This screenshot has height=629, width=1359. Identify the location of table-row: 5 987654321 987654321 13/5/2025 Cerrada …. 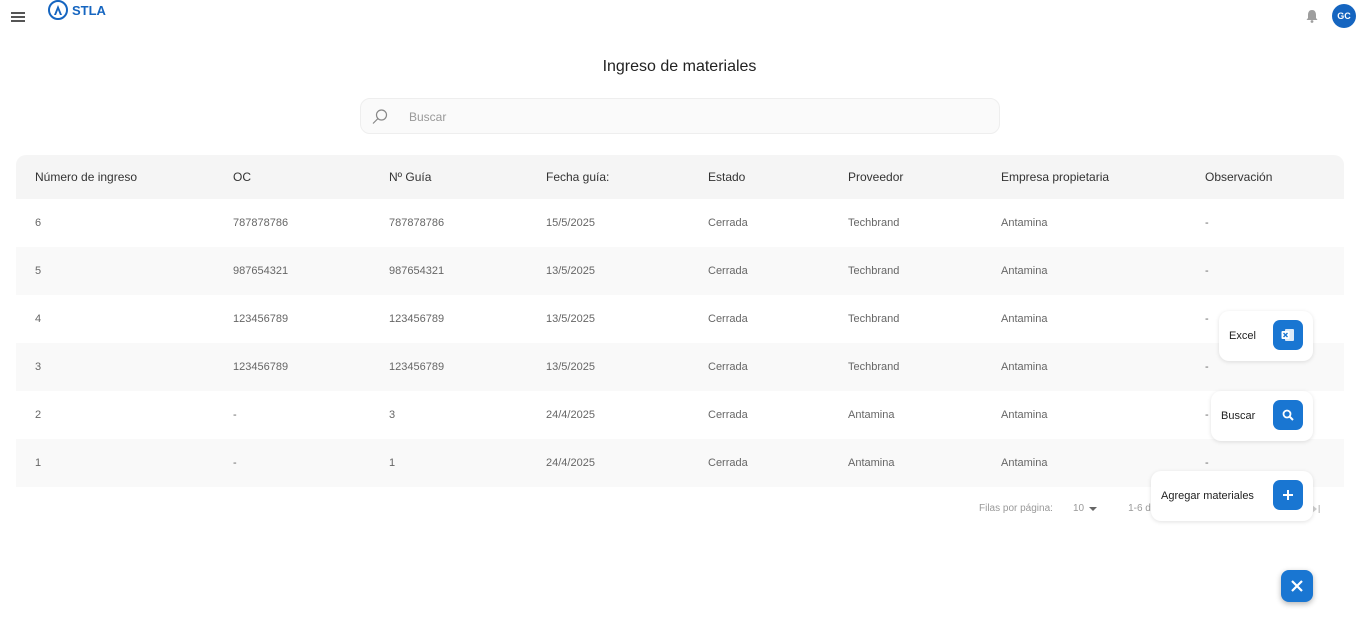
(680, 271).